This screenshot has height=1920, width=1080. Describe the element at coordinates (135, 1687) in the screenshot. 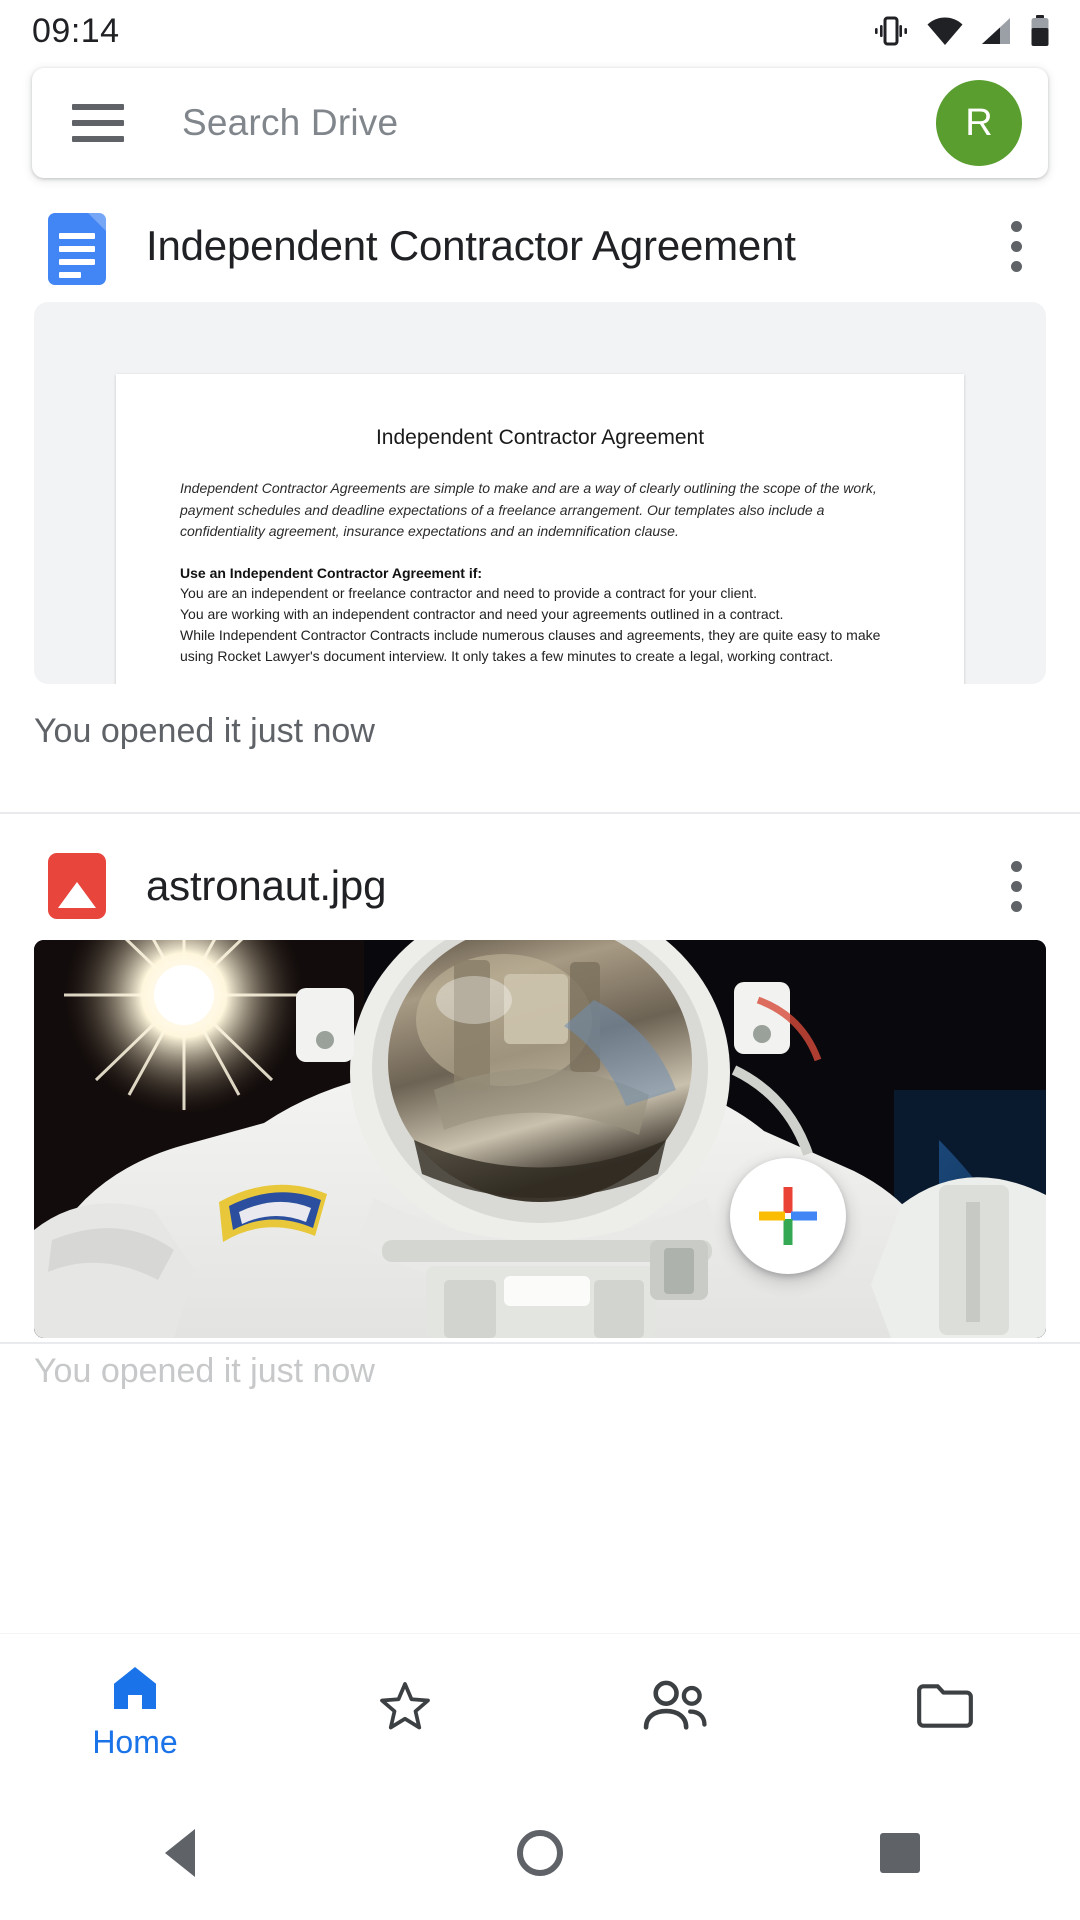

I see `home-icon` at that location.